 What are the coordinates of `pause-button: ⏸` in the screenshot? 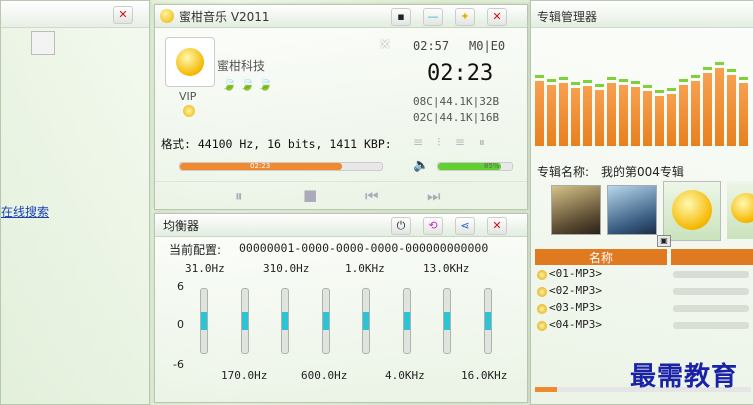 It's located at (239, 196).